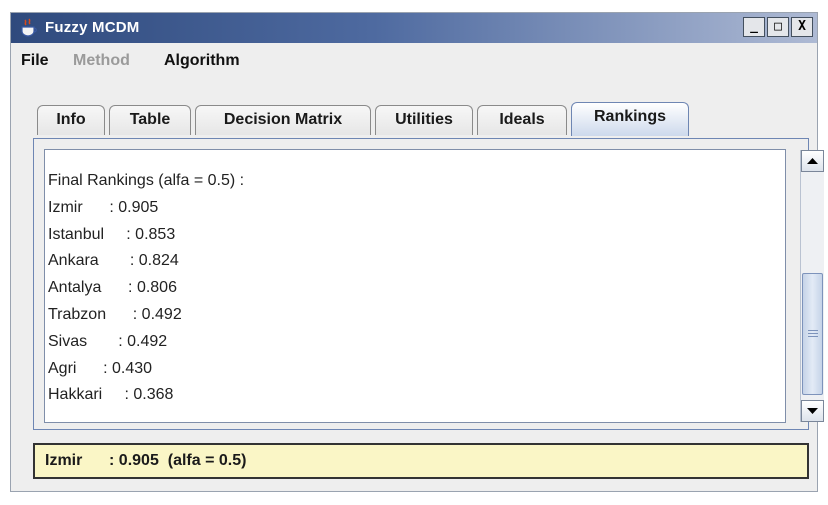 This screenshot has width=828, height=505. Describe the element at coordinates (153, 395) in the screenshot. I see `ranking-row-value: 0.368` at that location.